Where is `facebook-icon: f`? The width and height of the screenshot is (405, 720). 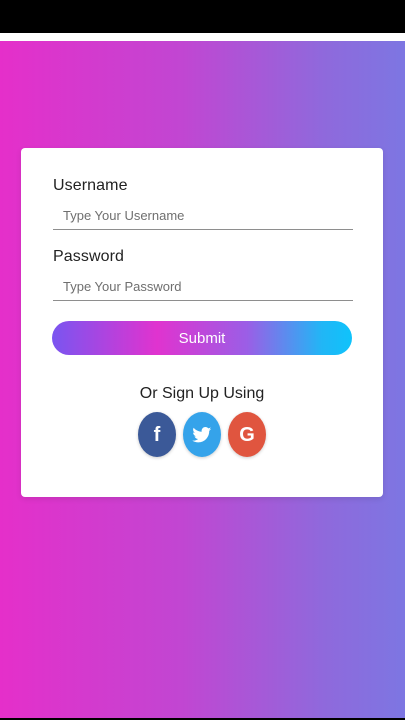 facebook-icon: f is located at coordinates (157, 434).